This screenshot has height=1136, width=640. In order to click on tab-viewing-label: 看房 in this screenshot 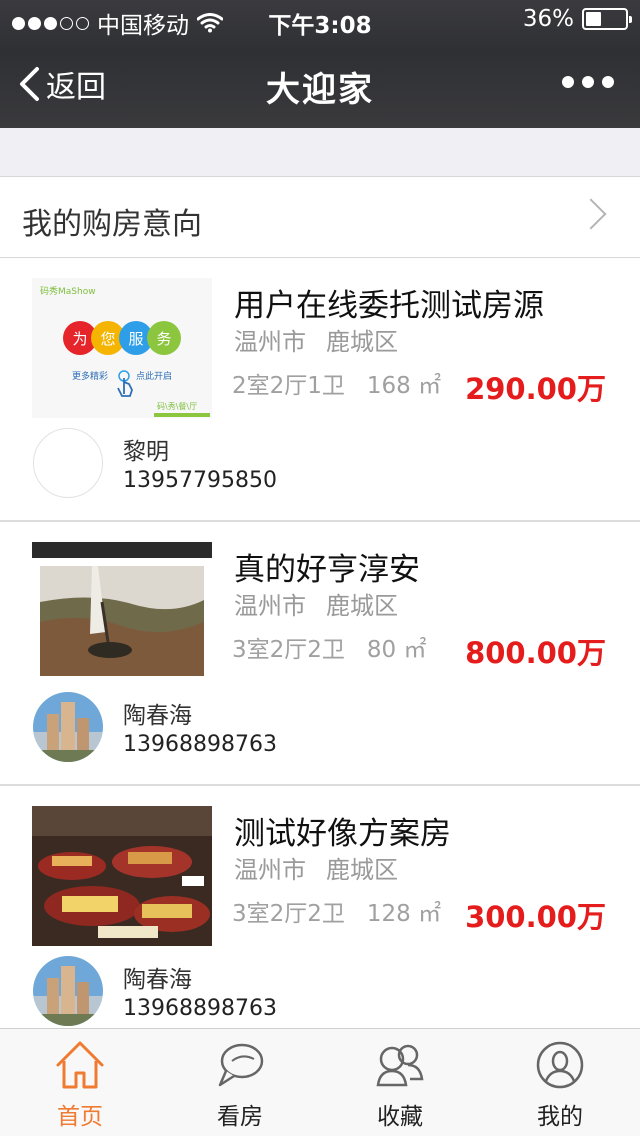, I will do `click(240, 1117)`.